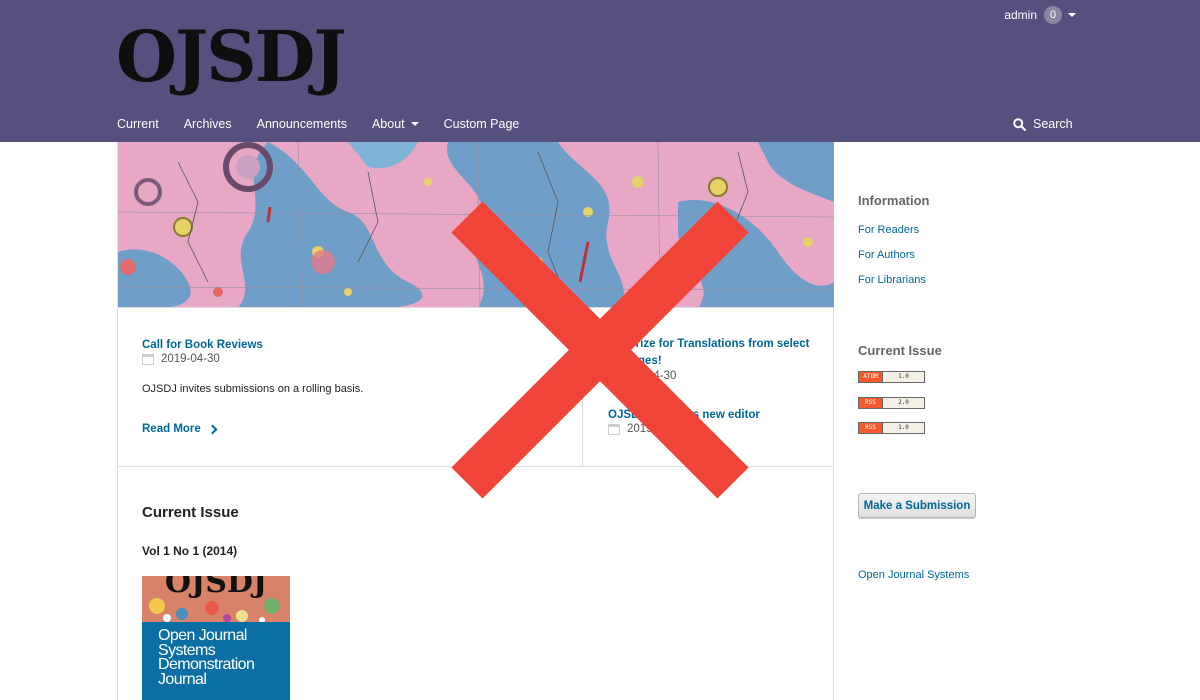 The width and height of the screenshot is (1200, 700). What do you see at coordinates (894, 200) in the screenshot?
I see `information-block-title: Information` at bounding box center [894, 200].